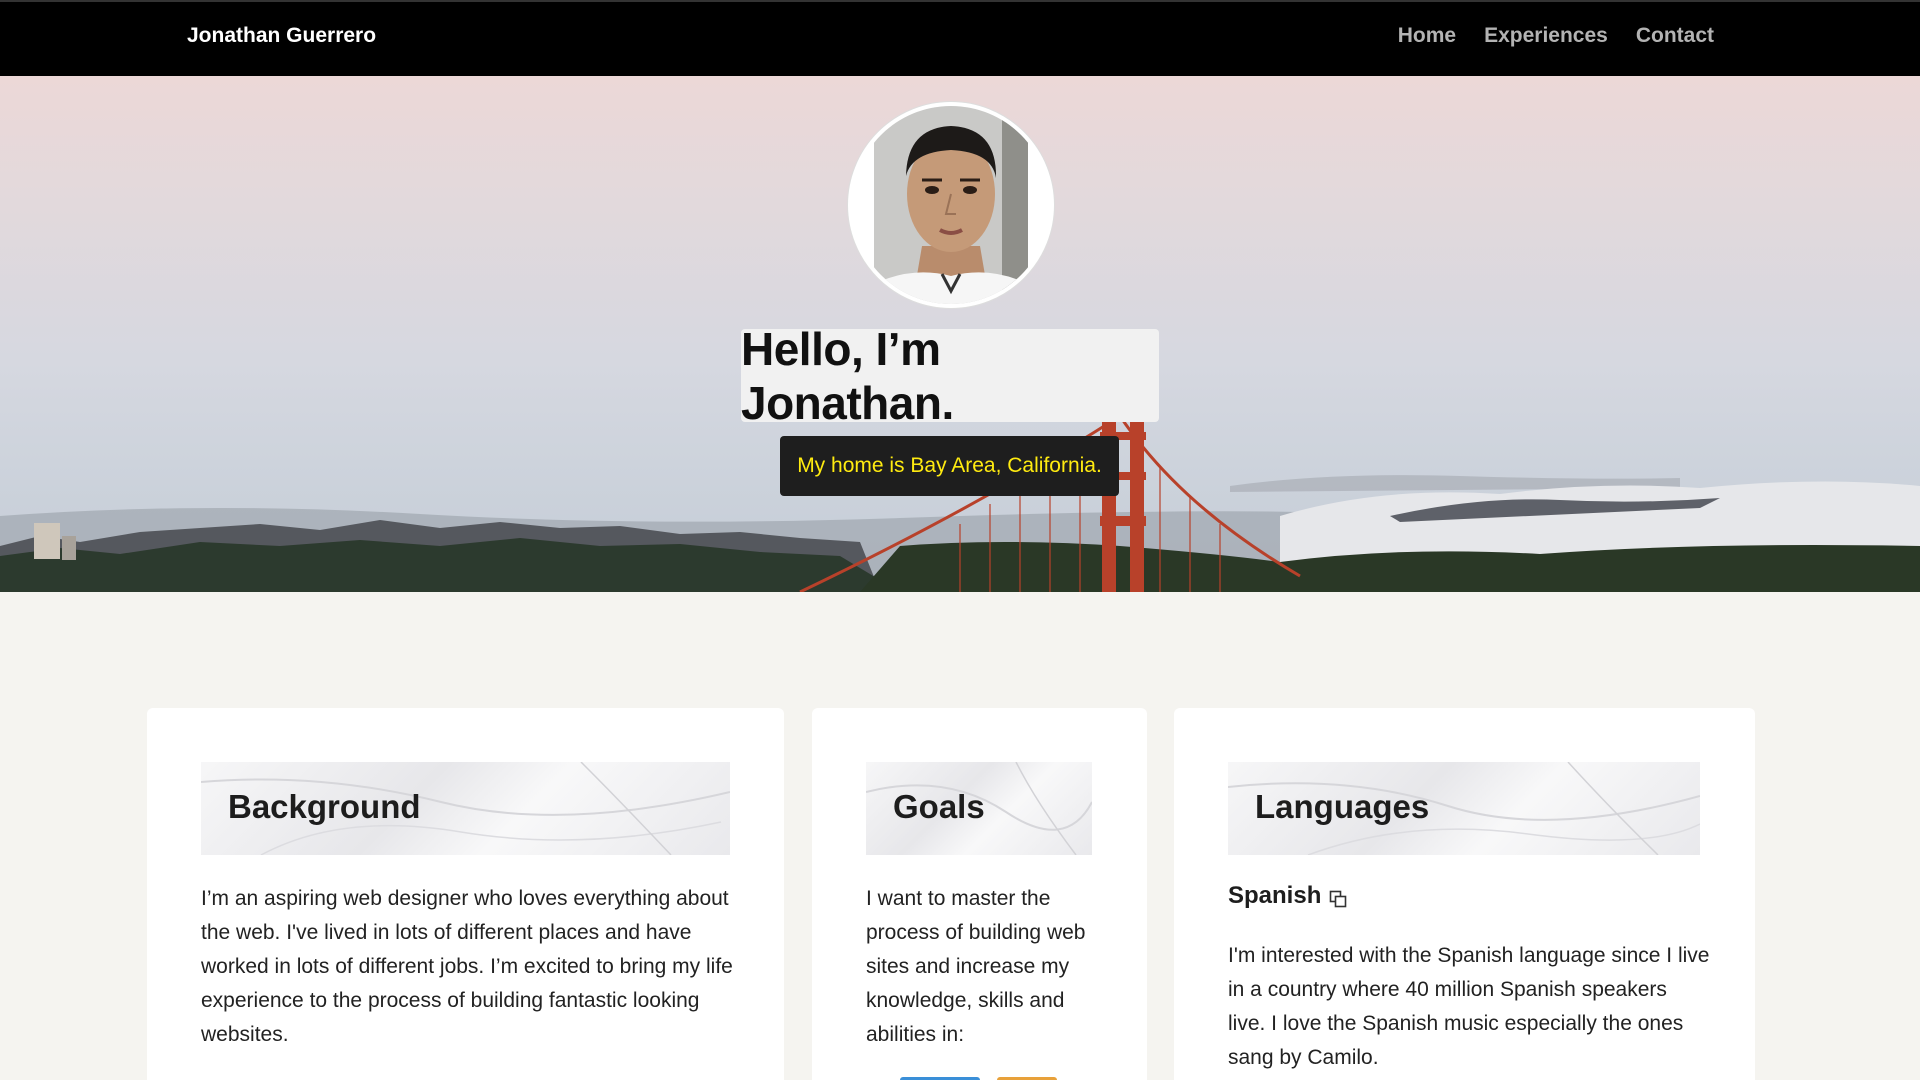 The width and height of the screenshot is (1920, 1080). I want to click on language-heading: Spanish, so click(1287, 896).